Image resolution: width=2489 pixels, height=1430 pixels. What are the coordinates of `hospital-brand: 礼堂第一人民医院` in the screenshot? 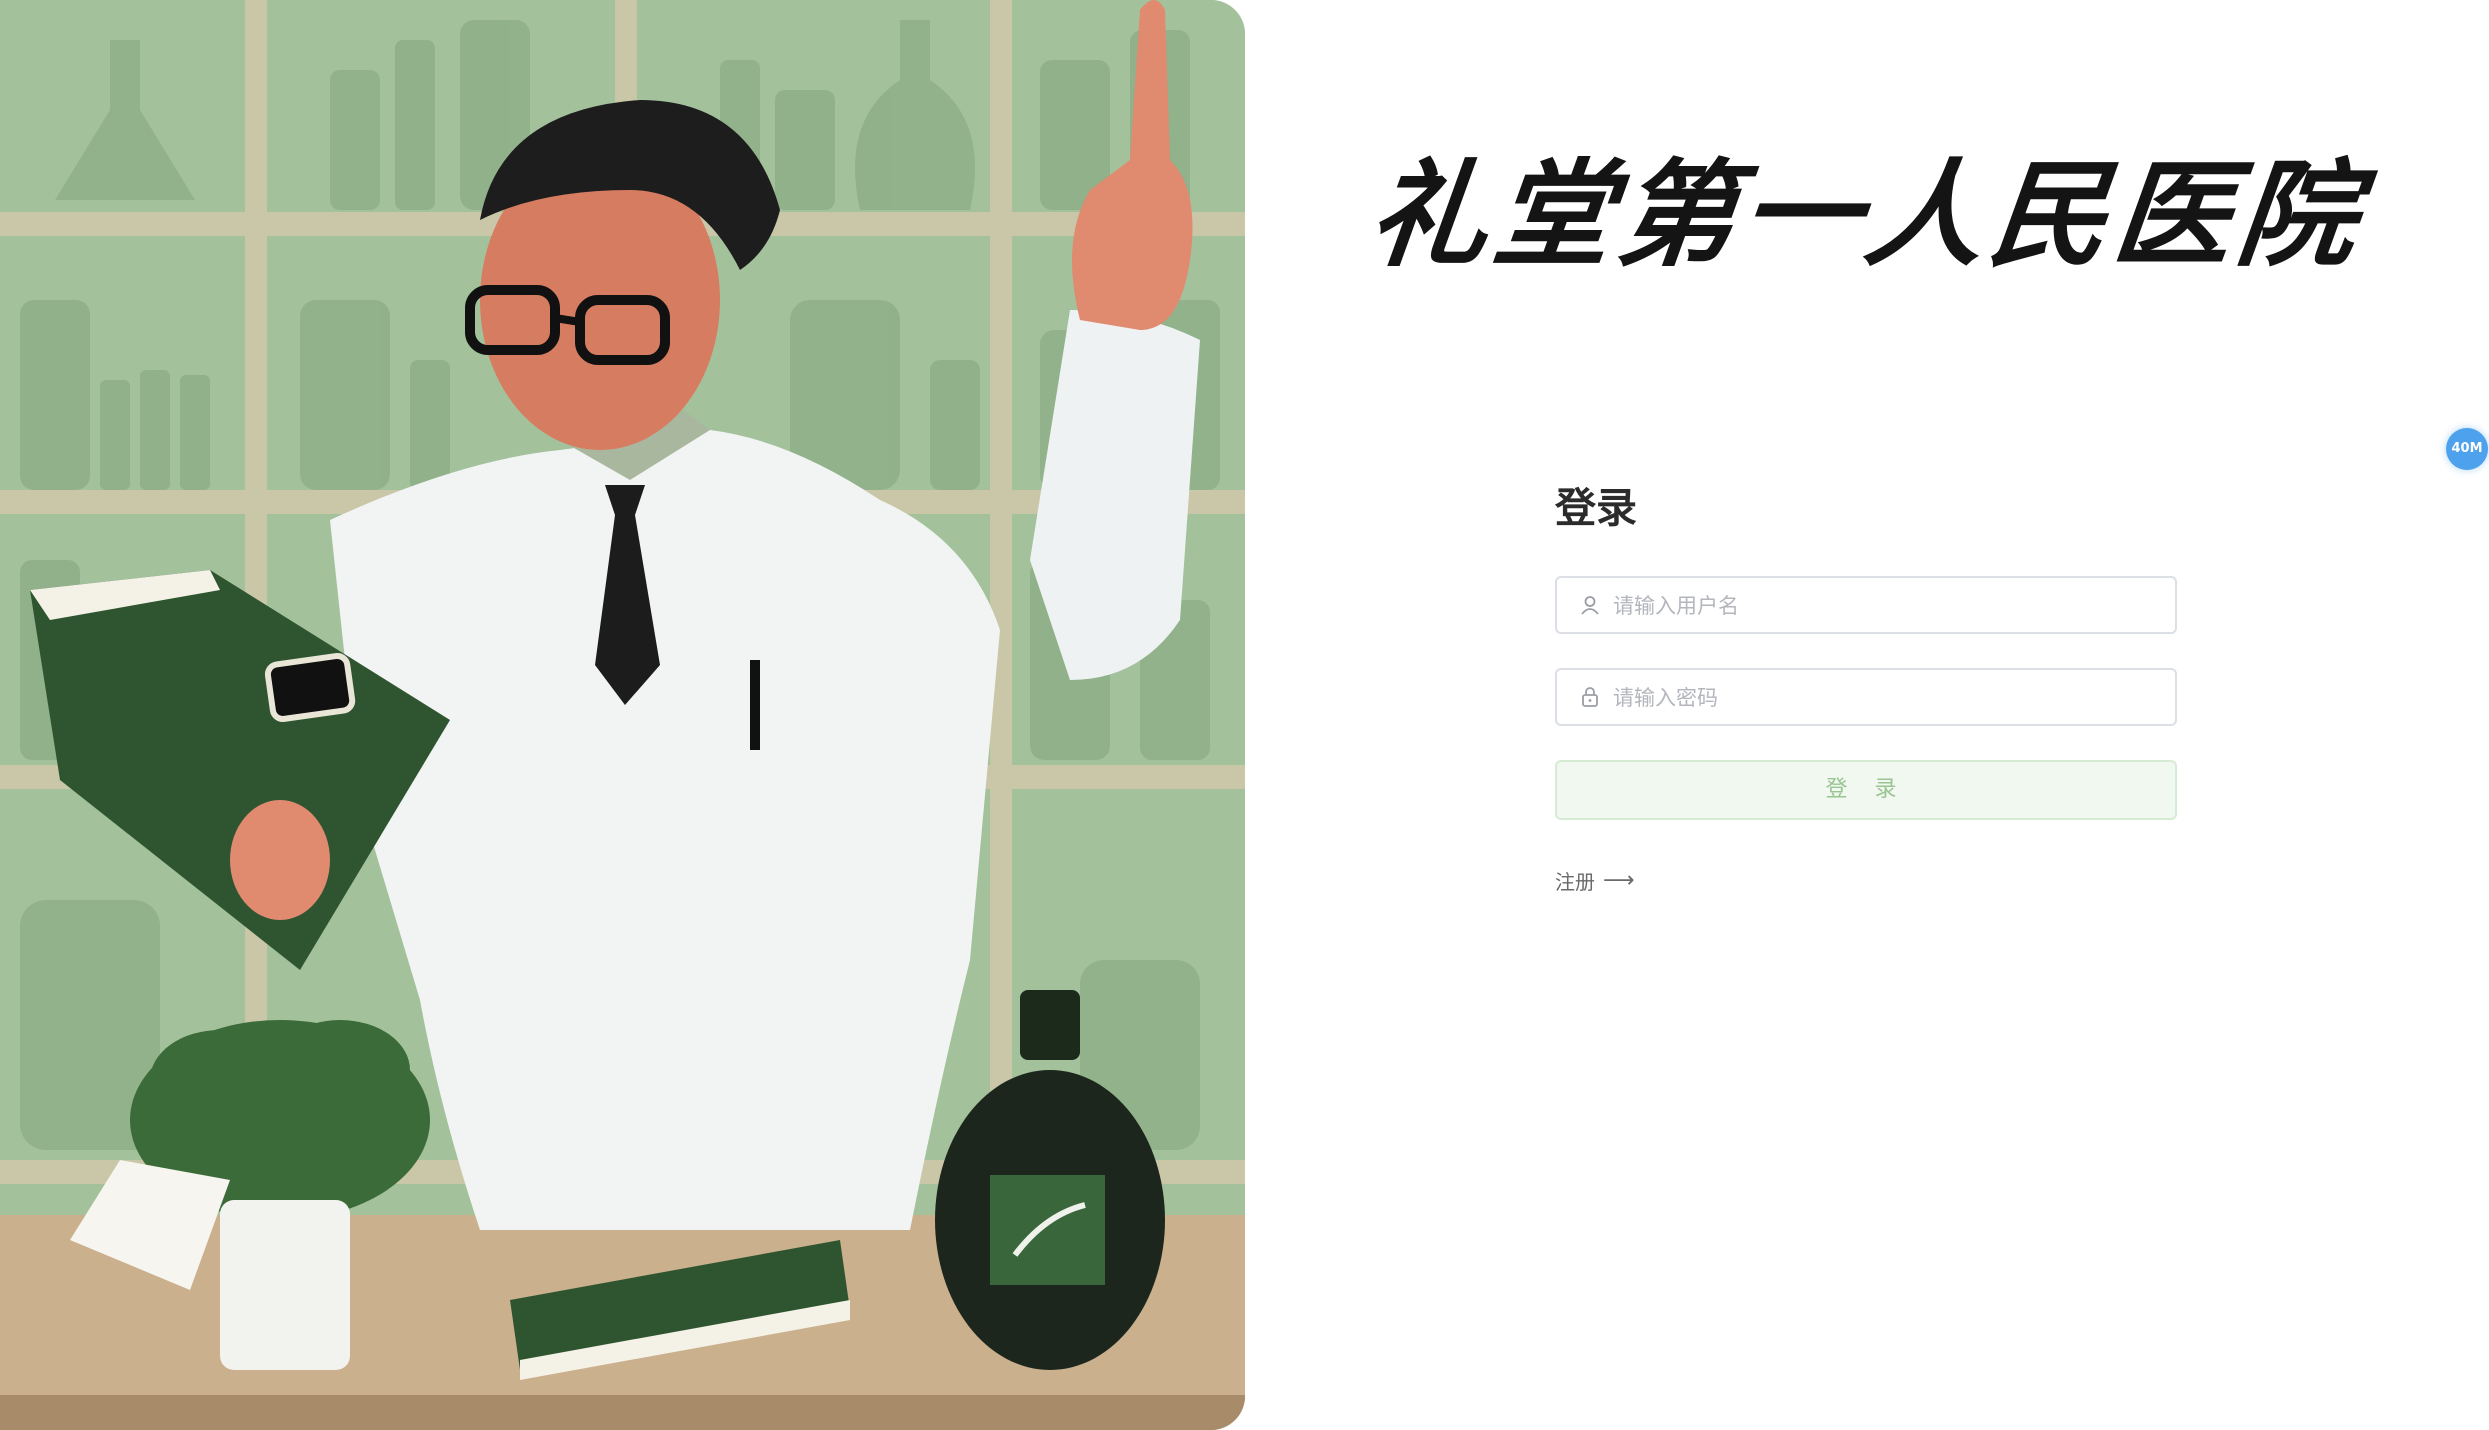 It's located at (1871, 215).